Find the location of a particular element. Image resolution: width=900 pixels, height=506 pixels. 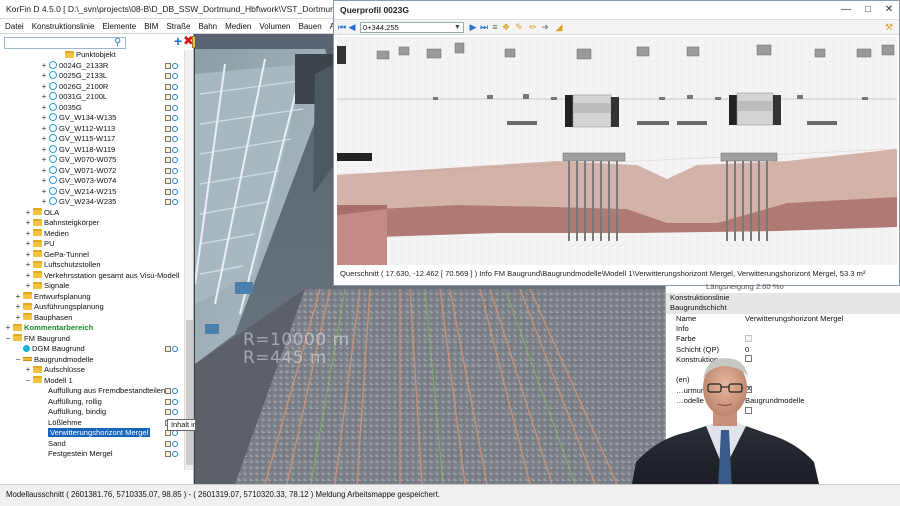

station-select: 0+344,255 is located at coordinates (412, 27).